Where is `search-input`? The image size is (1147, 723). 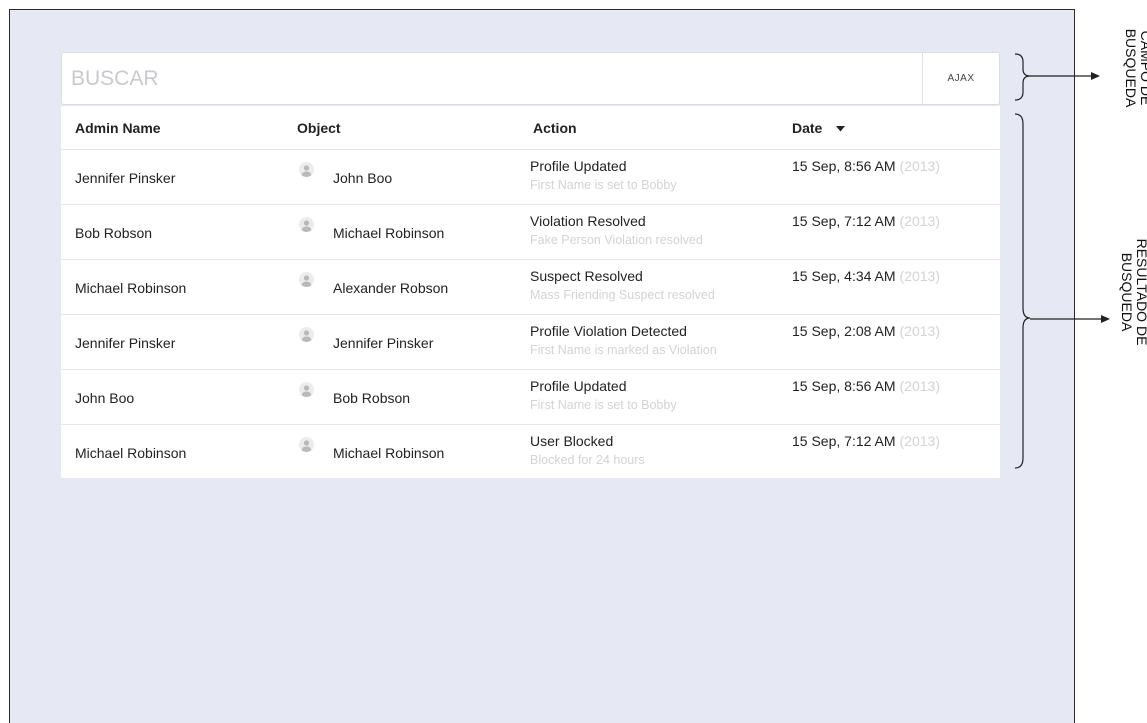 search-input is located at coordinates (493, 78).